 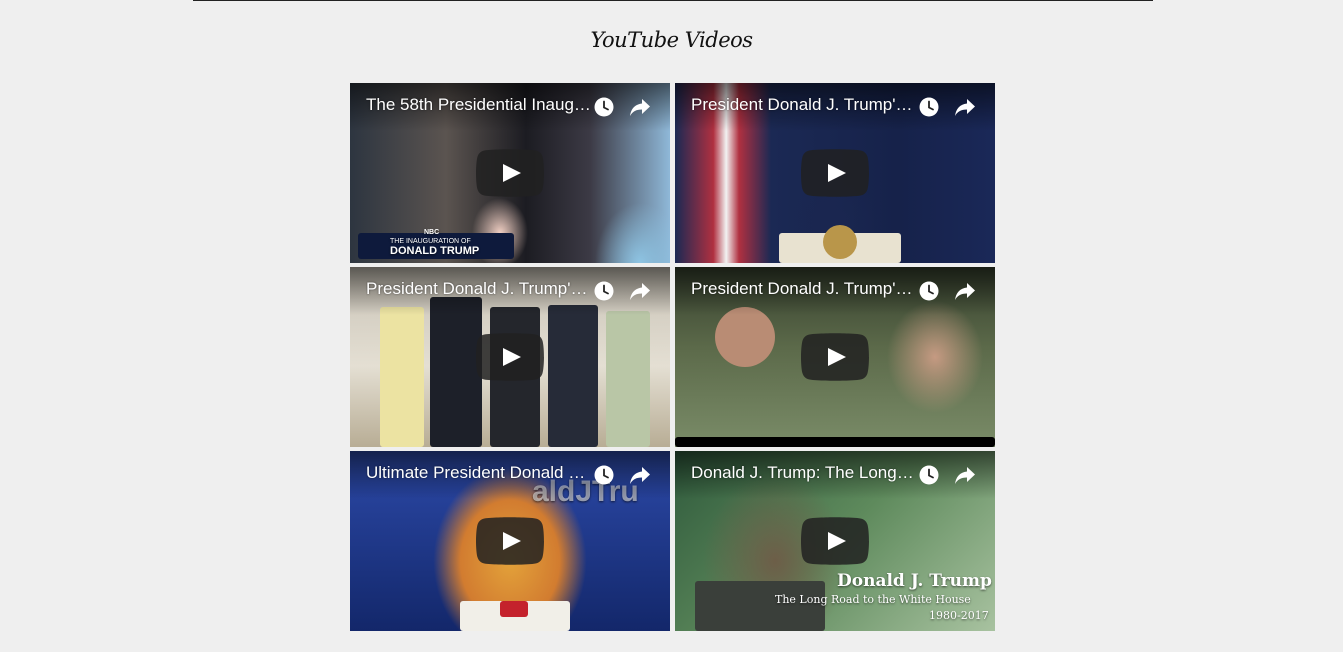 What do you see at coordinates (514, 609) in the screenshot?
I see `necktie` at bounding box center [514, 609].